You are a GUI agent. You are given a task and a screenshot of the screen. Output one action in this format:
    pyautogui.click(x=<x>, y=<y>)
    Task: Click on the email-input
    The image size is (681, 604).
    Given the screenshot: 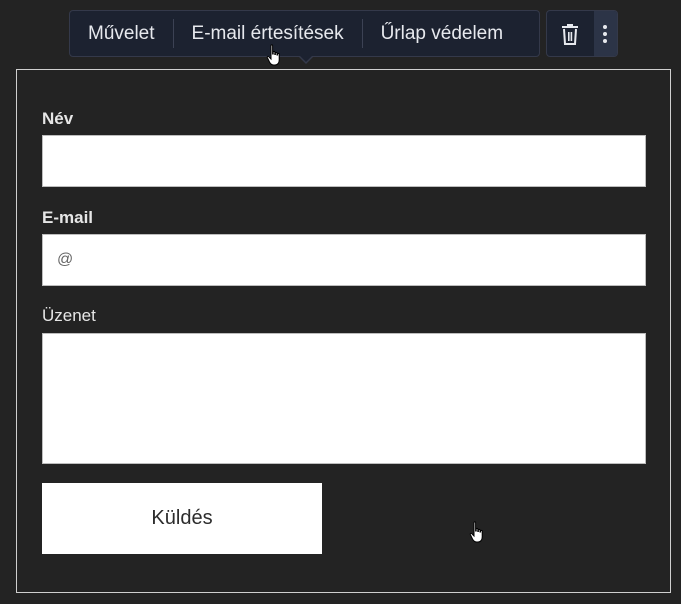 What is the action you would take?
    pyautogui.click(x=344, y=260)
    